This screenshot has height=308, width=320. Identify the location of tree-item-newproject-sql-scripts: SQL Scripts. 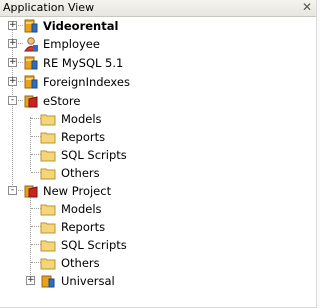
(158, 245).